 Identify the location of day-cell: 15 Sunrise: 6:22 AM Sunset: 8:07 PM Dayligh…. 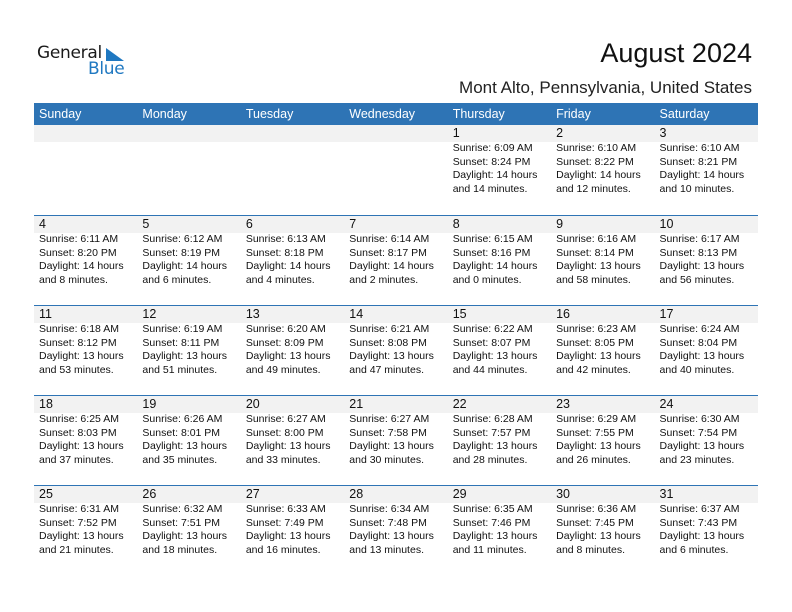
(499, 350).